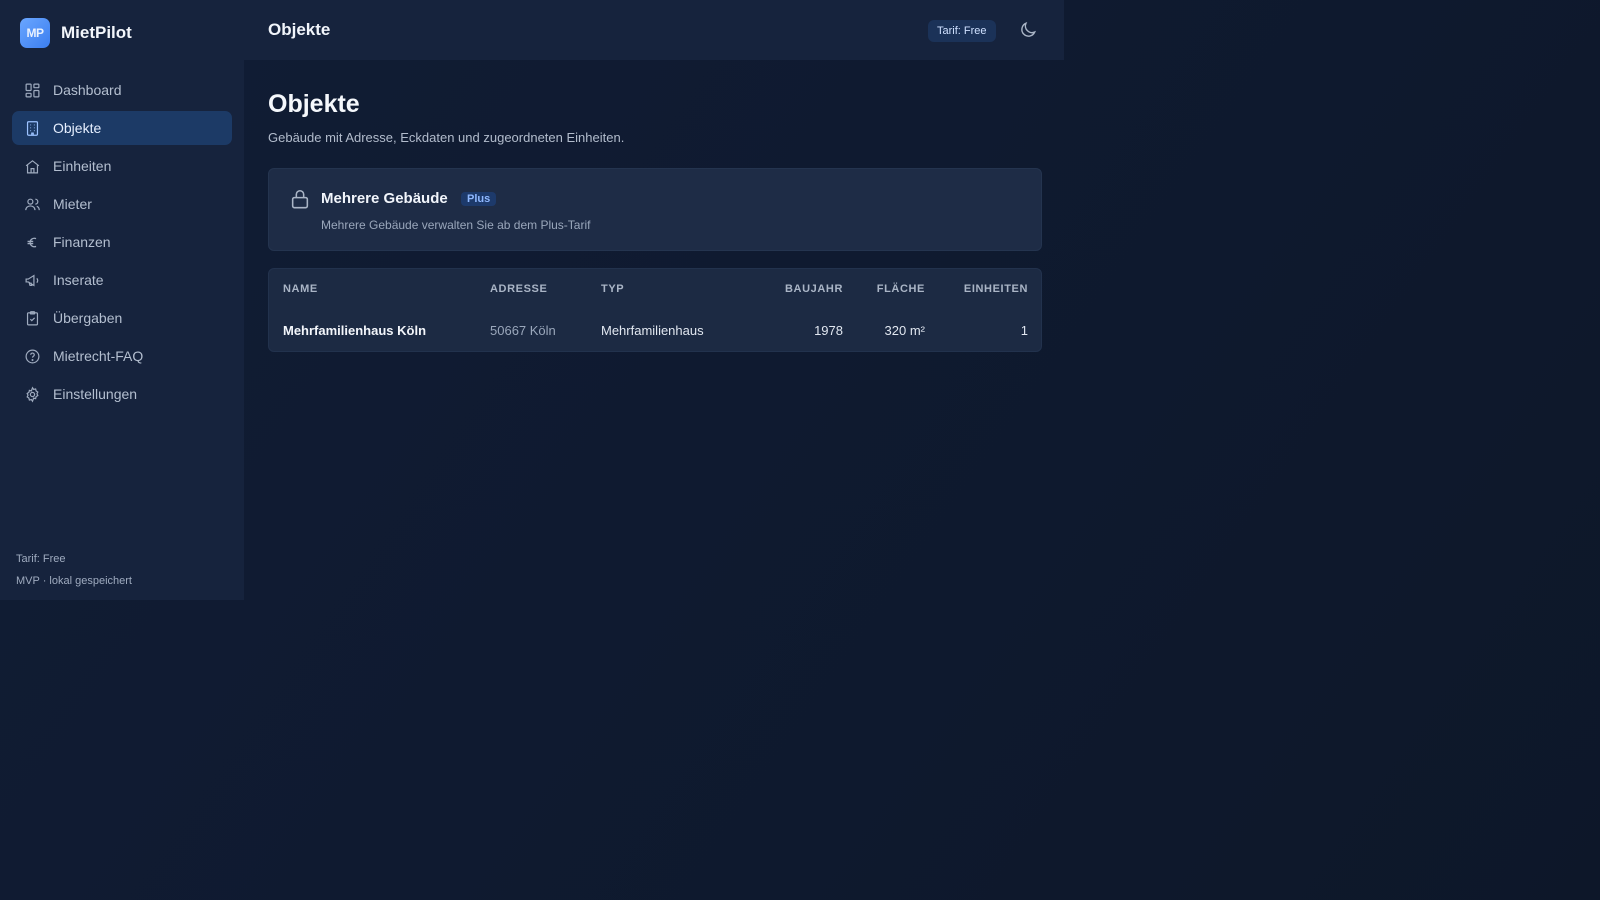 The image size is (1600, 900). I want to click on clipboard-icon, so click(32, 317).